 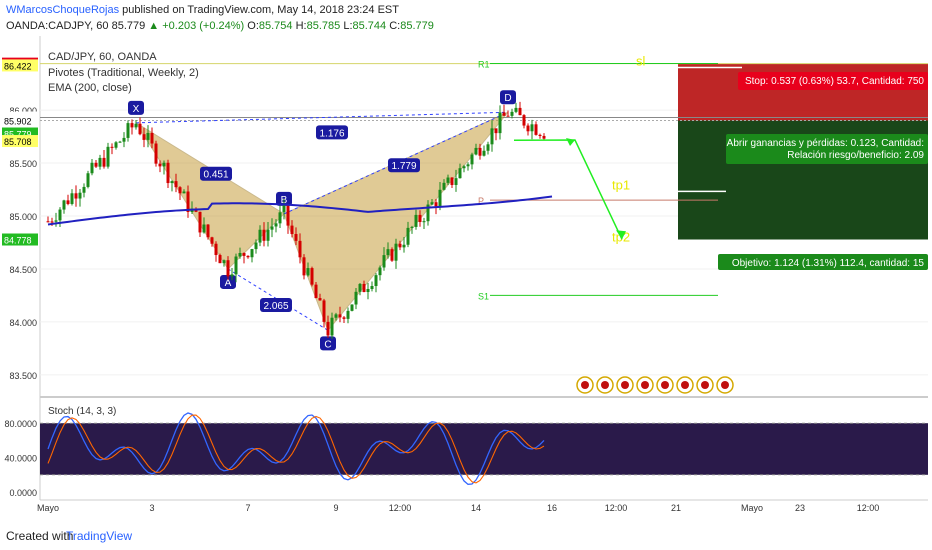 What do you see at coordinates (621, 184) in the screenshot?
I see `target-label-tp1: tp1` at bounding box center [621, 184].